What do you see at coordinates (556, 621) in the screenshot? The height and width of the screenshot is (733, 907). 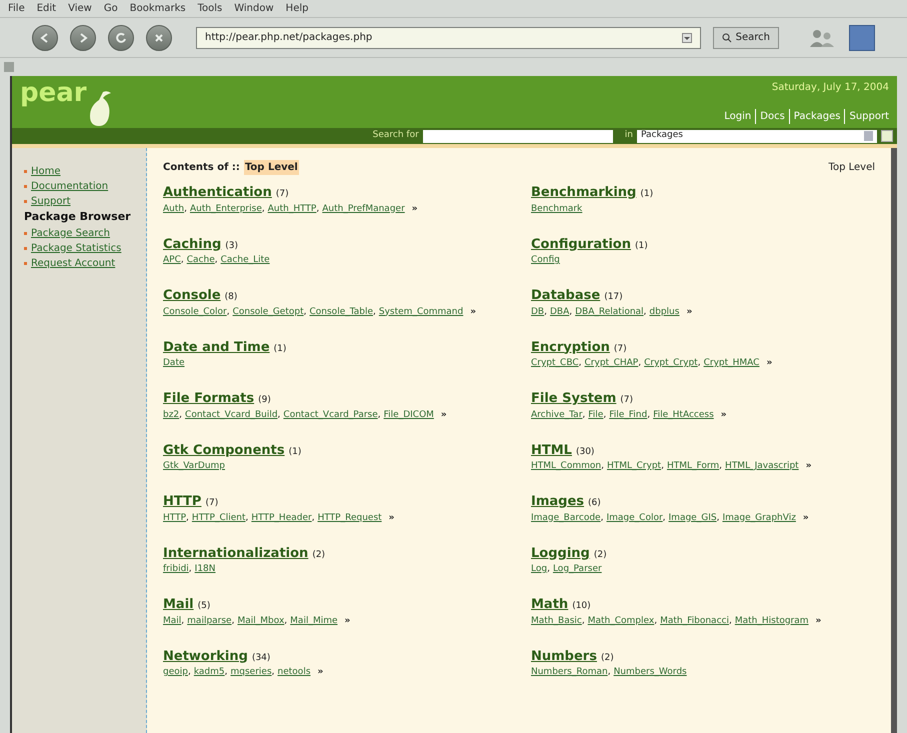 I see `package-link: Math_Basic` at bounding box center [556, 621].